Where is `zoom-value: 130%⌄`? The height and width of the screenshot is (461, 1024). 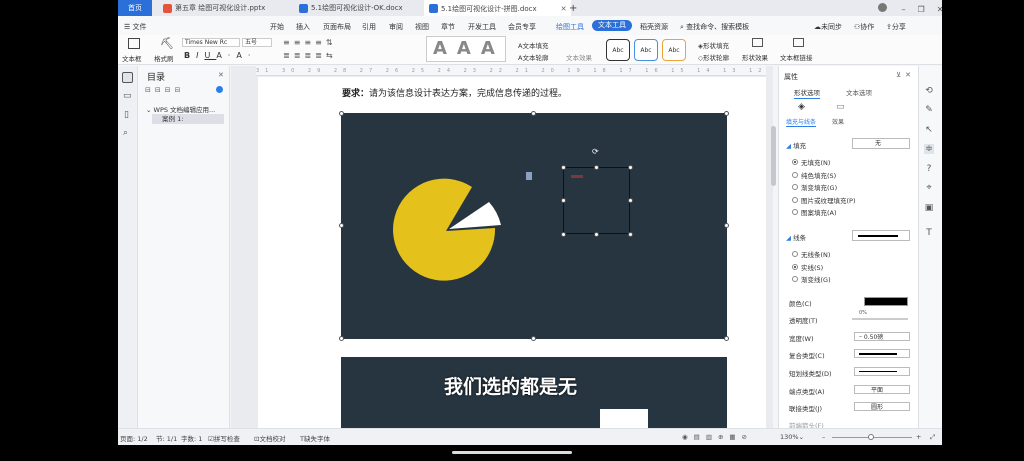
zoom-value: 130%⌄ is located at coordinates (792, 437).